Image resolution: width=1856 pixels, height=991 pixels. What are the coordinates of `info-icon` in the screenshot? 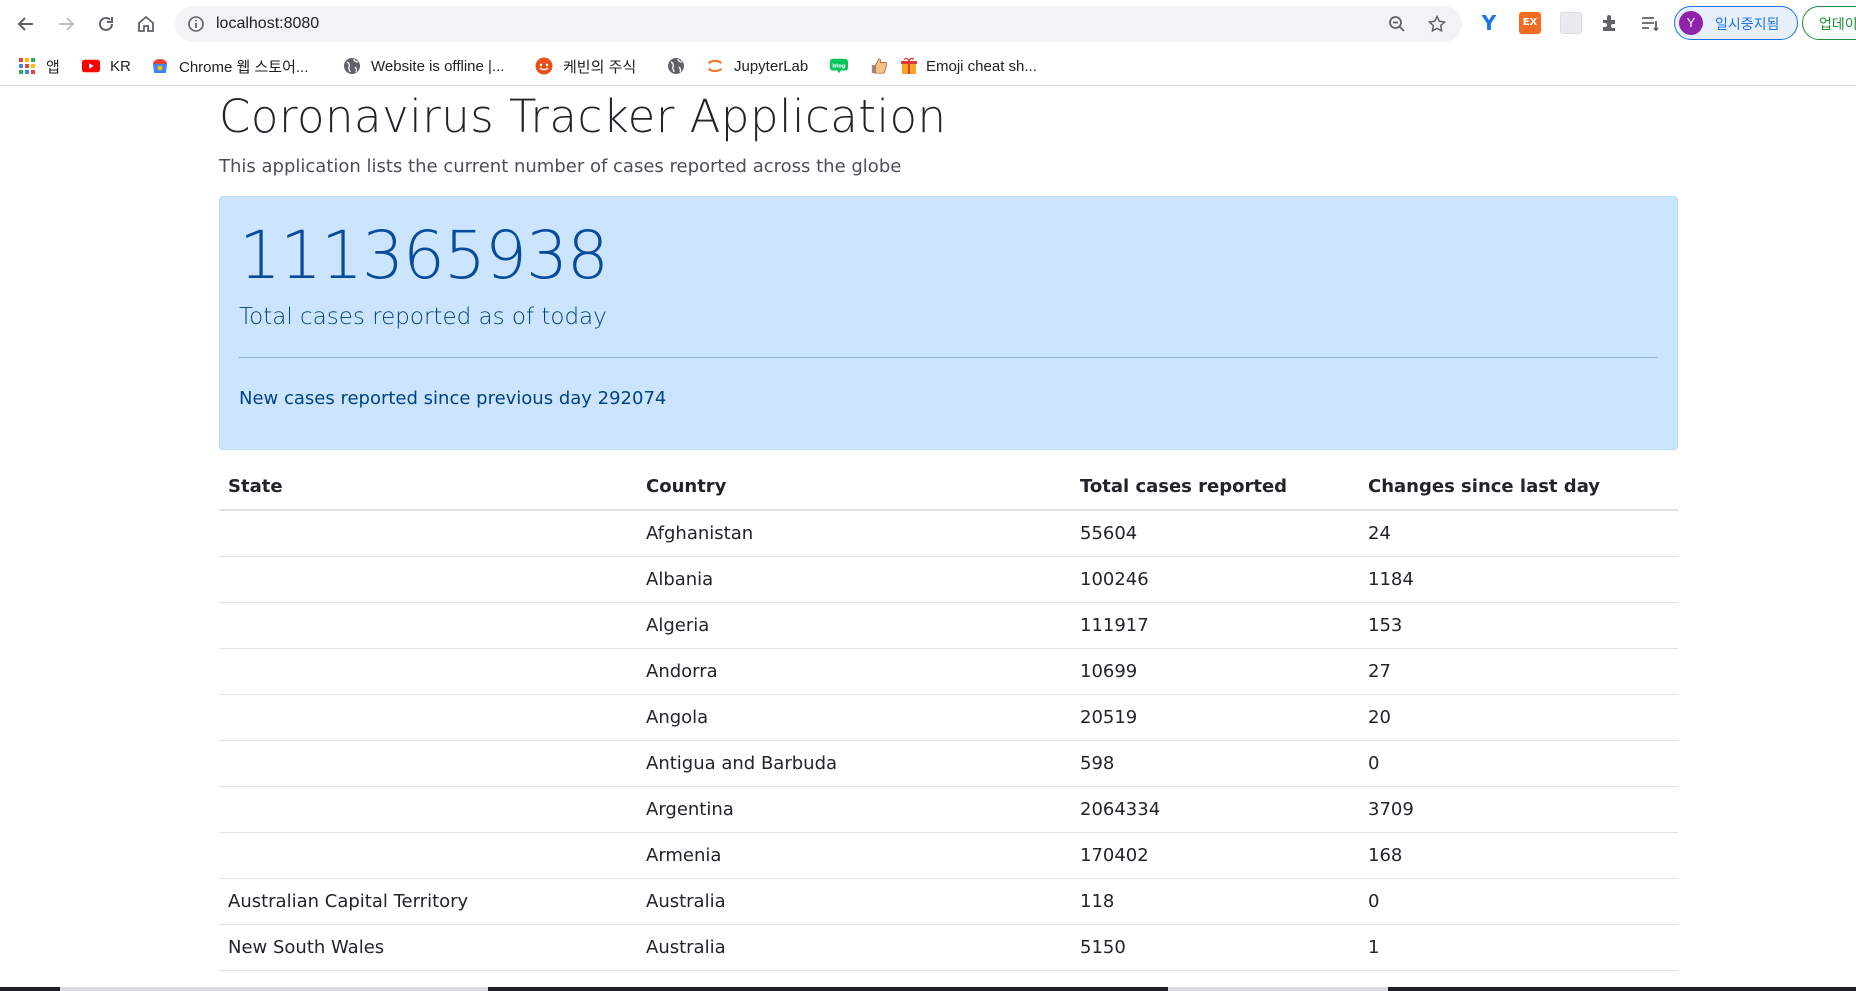 It's located at (196, 24).